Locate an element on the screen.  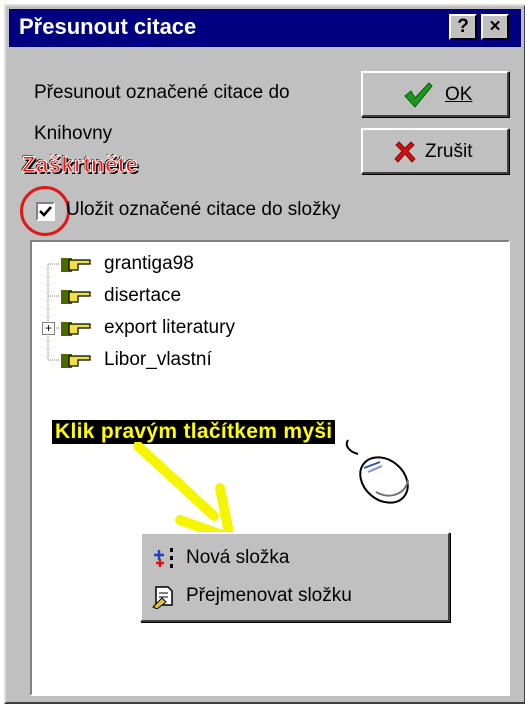
close-button: × is located at coordinates (495, 27).